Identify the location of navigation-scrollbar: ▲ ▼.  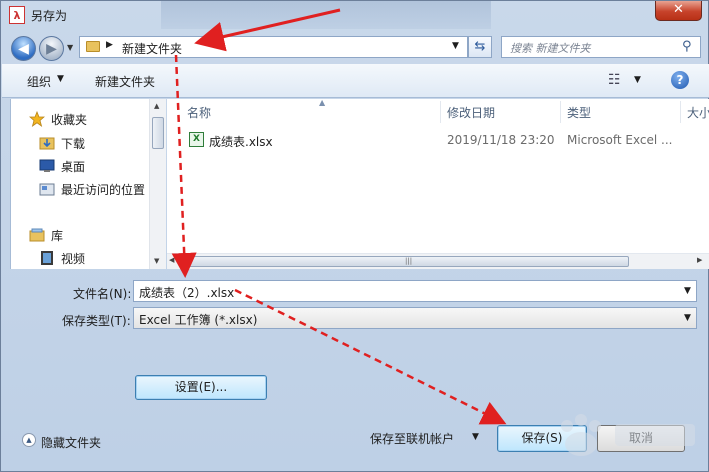
(157, 184).